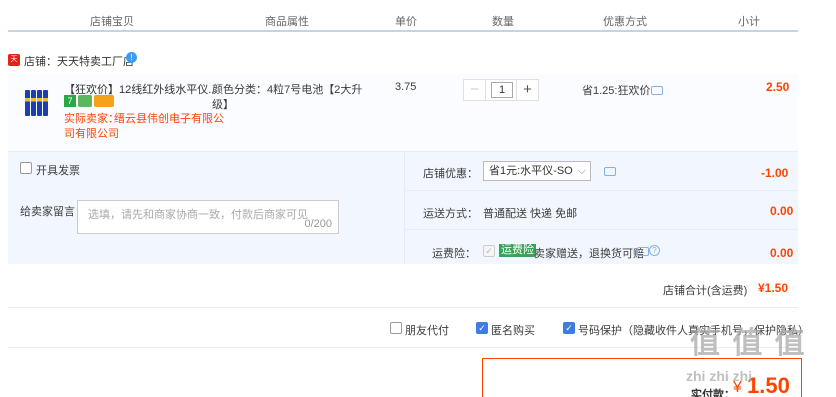 The width and height of the screenshot is (836, 397). Describe the element at coordinates (287, 90) in the screenshot. I see `item-attributes: 颜色分类：4粒7号电池【2大升` at that location.